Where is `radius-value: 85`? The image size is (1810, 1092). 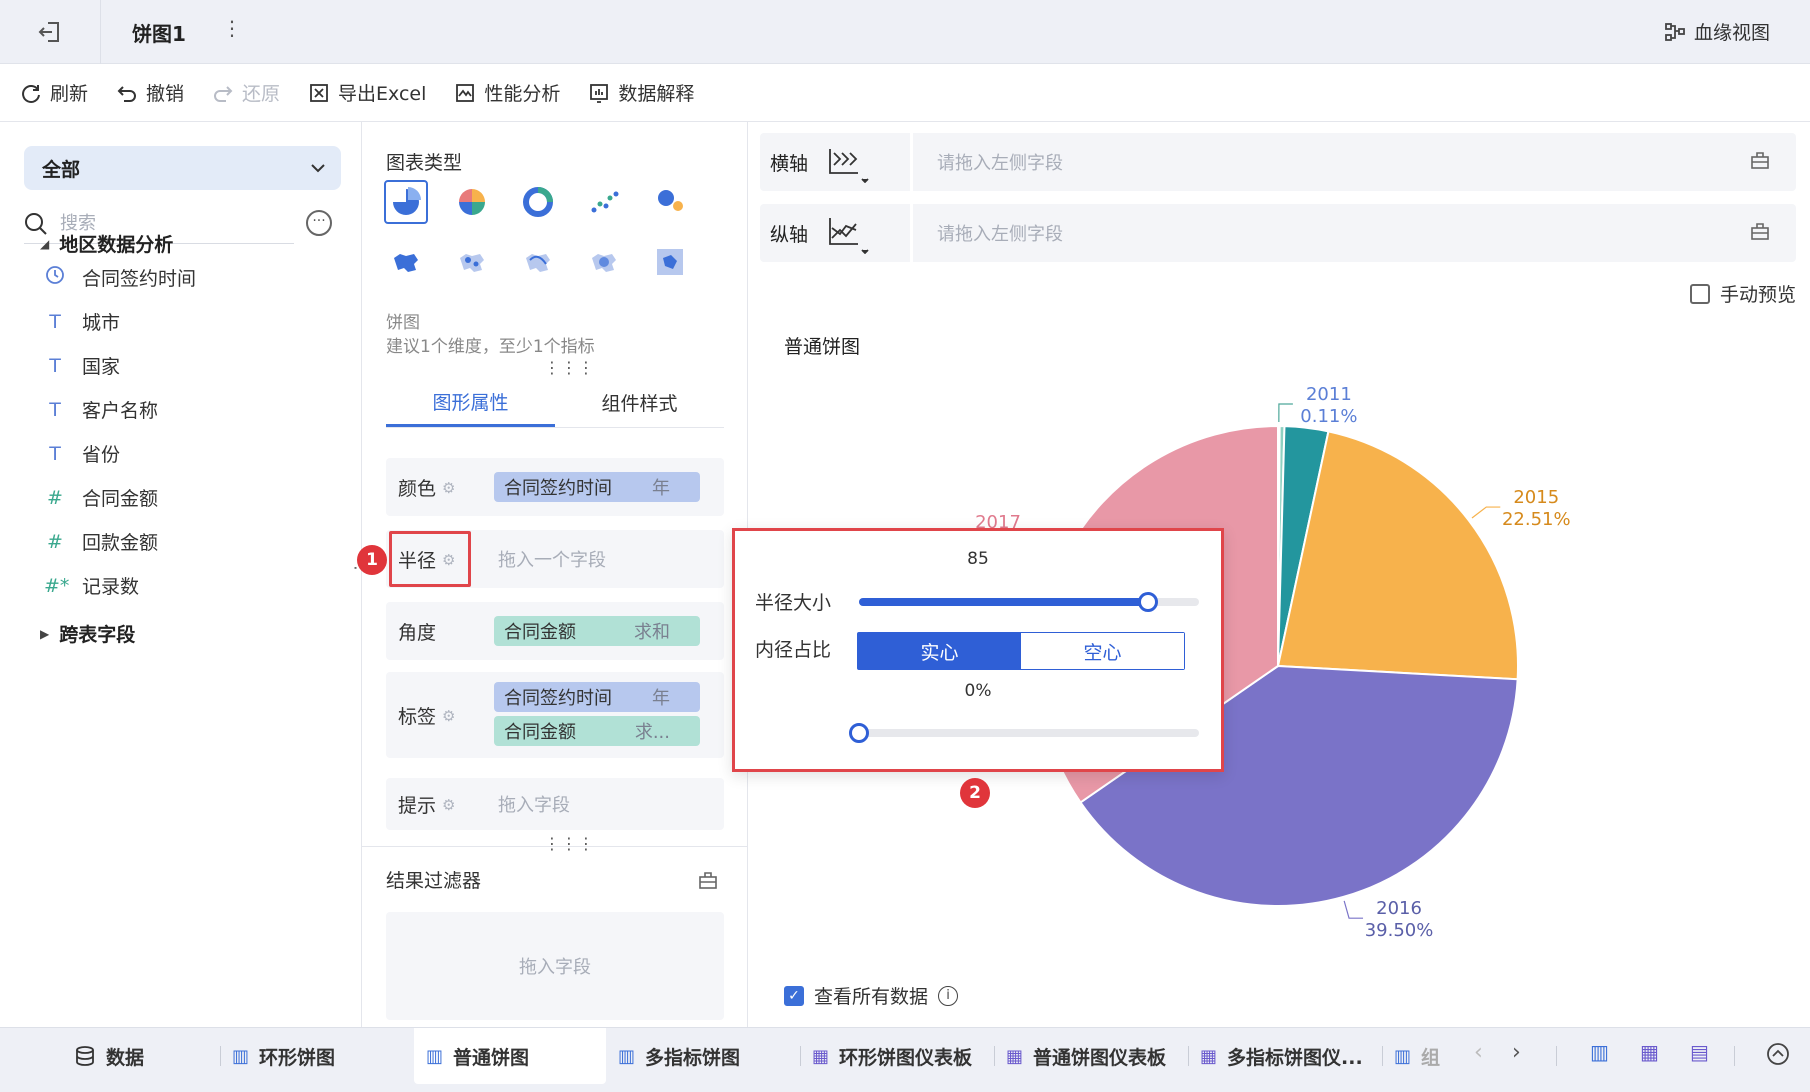 radius-value: 85 is located at coordinates (978, 559).